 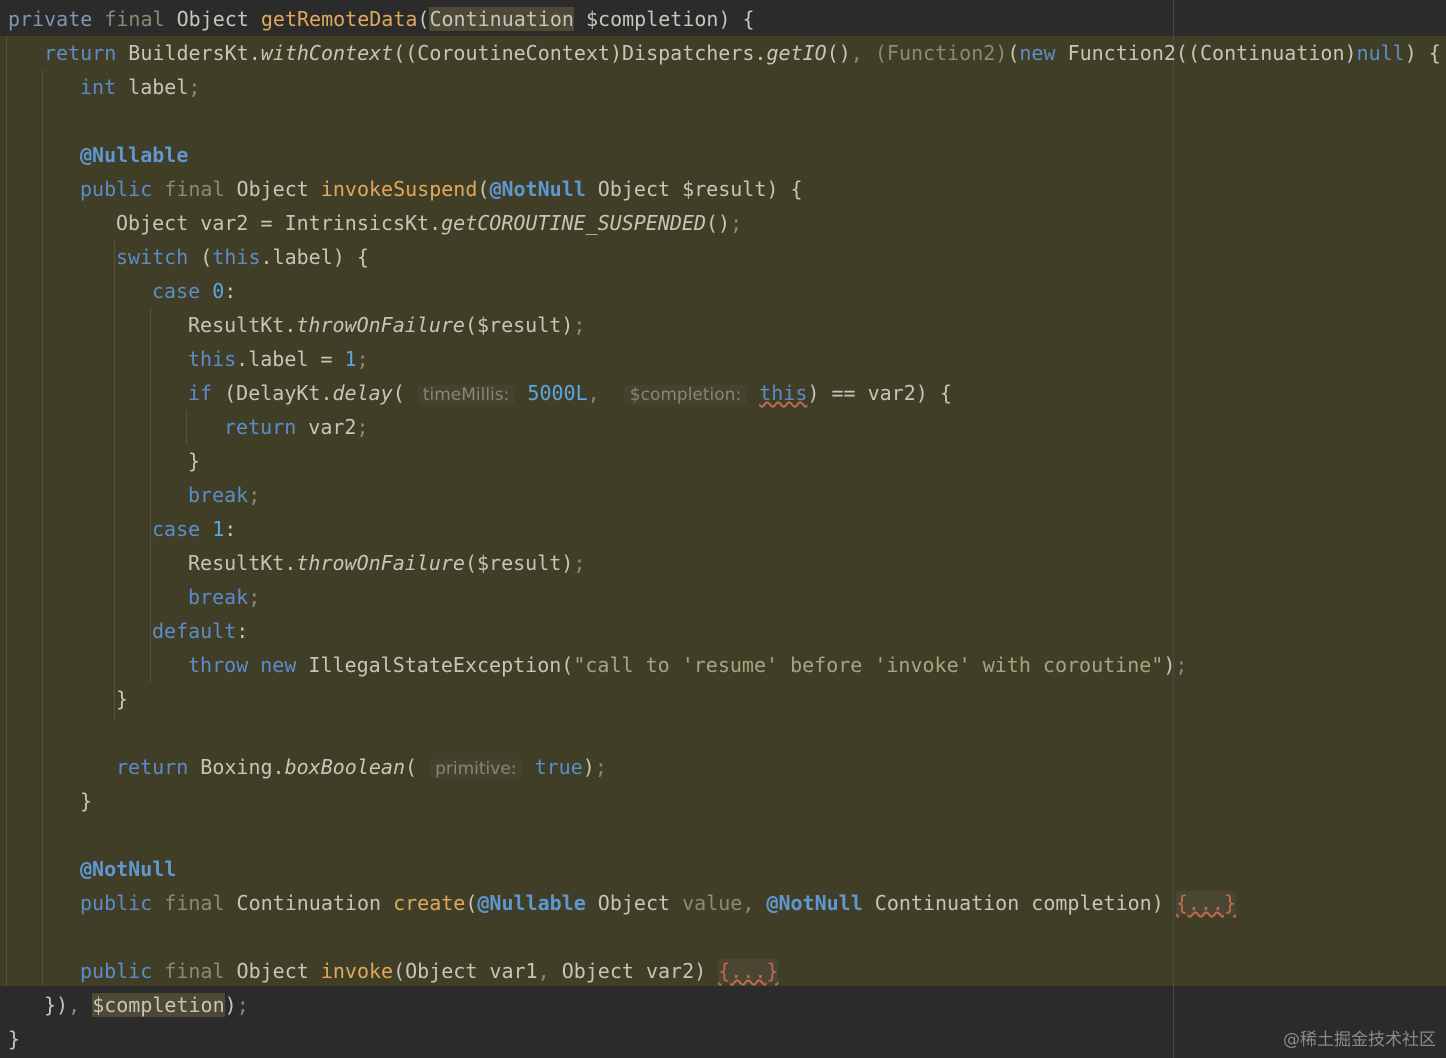 I want to click on code-token: default, so click(x=194, y=631).